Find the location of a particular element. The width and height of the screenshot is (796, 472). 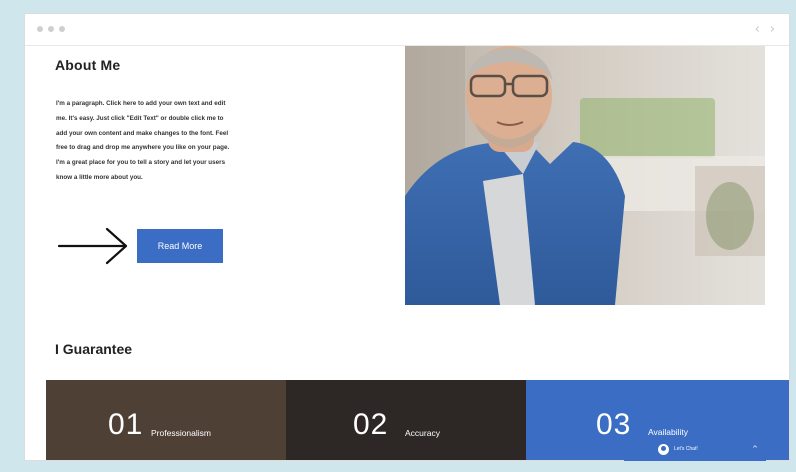

window-titlebar: ‹ › is located at coordinates (407, 30).